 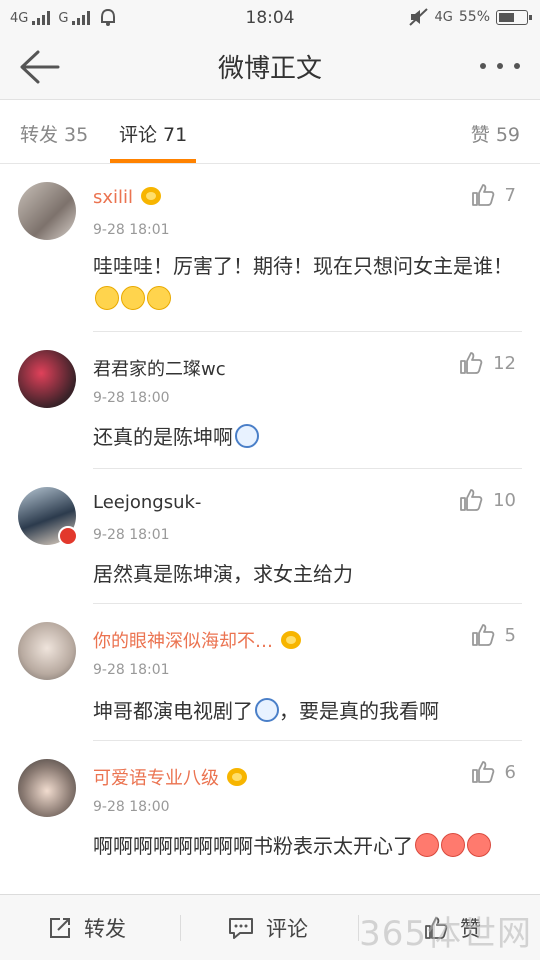 I want to click on tab-like: 赞 59, so click(x=495, y=133).